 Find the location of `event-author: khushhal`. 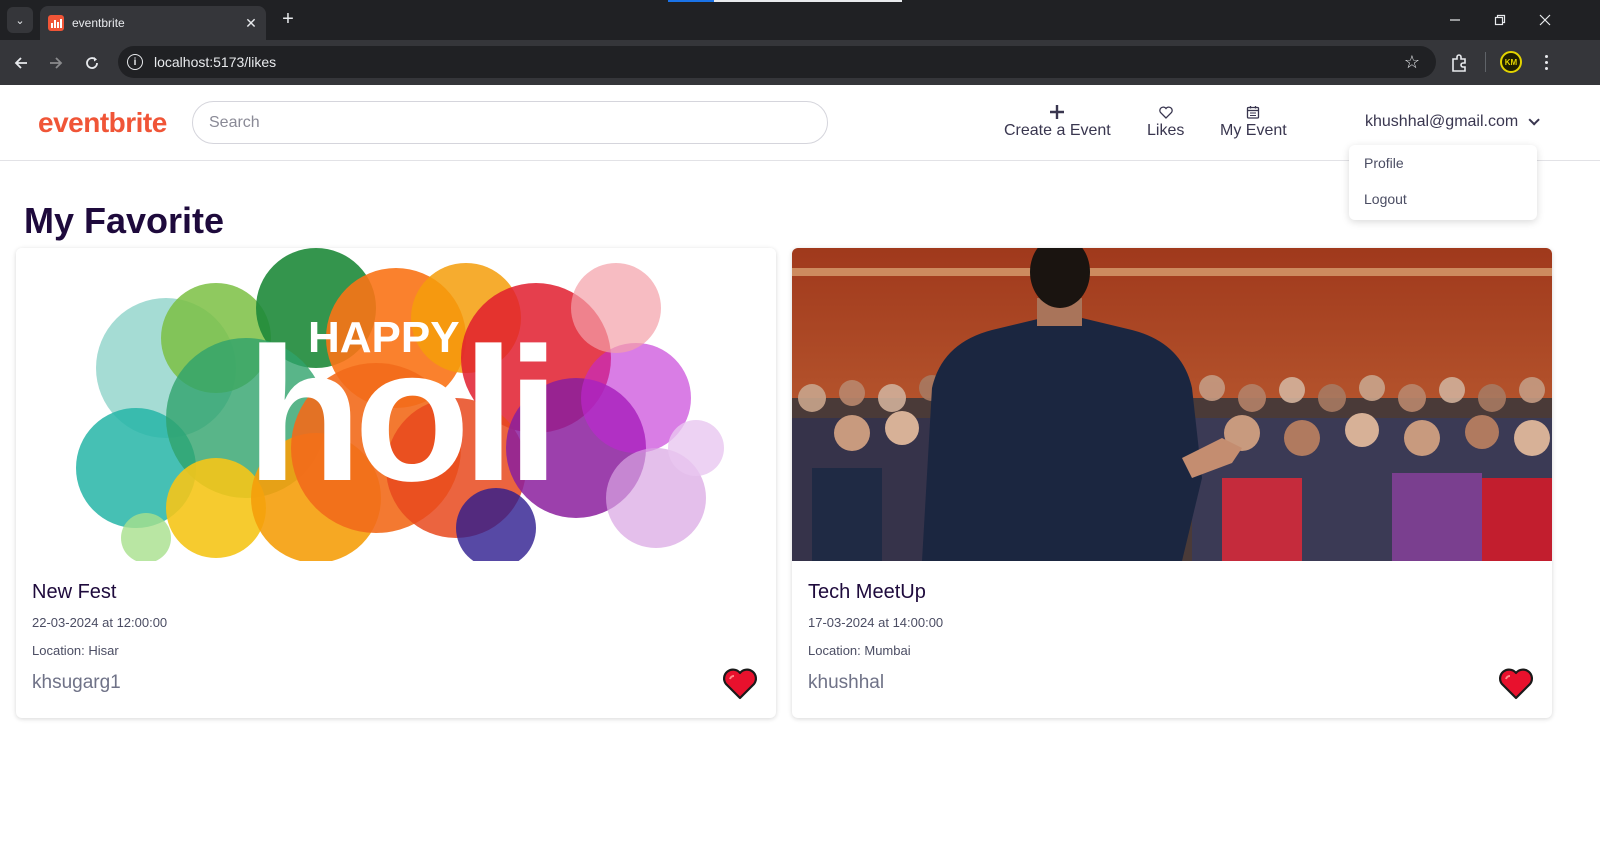

event-author: khushhal is located at coordinates (846, 682).